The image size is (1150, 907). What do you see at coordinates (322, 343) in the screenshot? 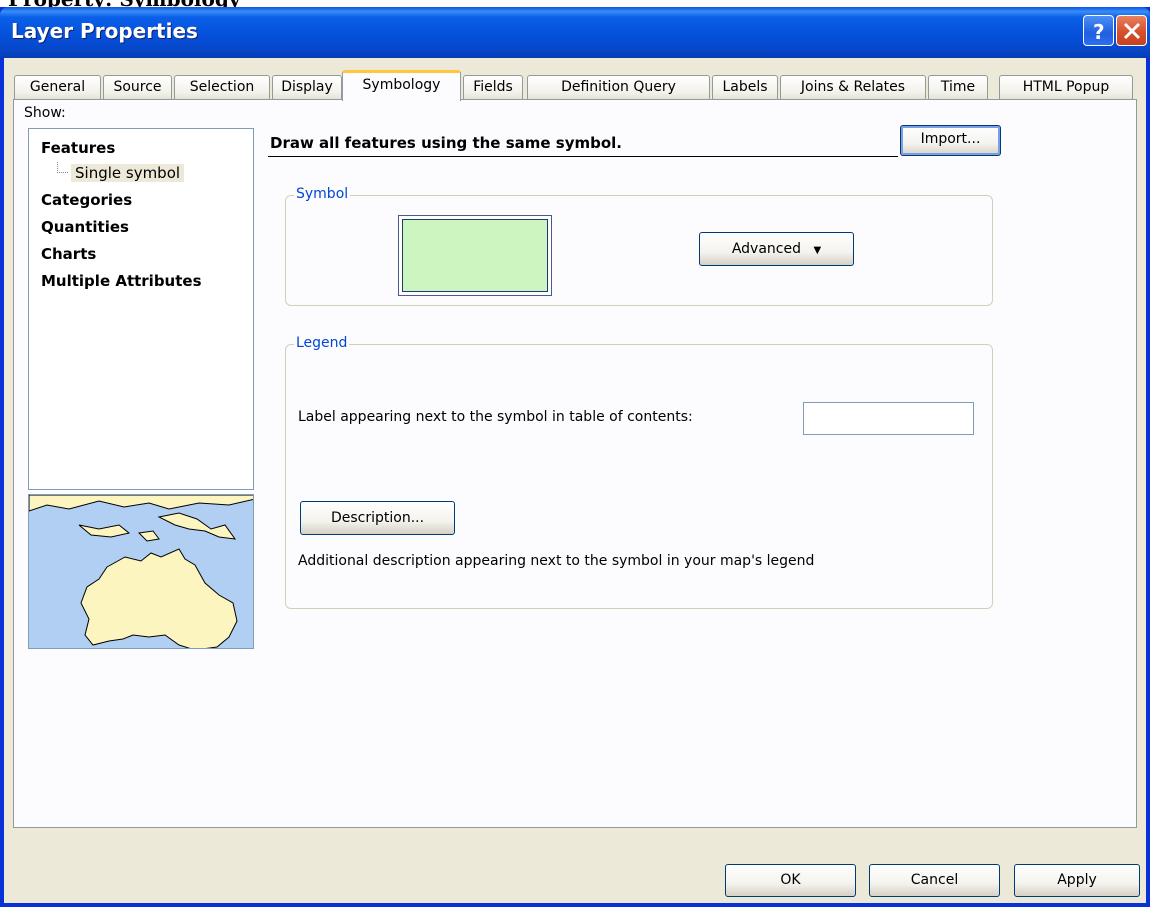
I see `legend-group-title: Legend` at bounding box center [322, 343].